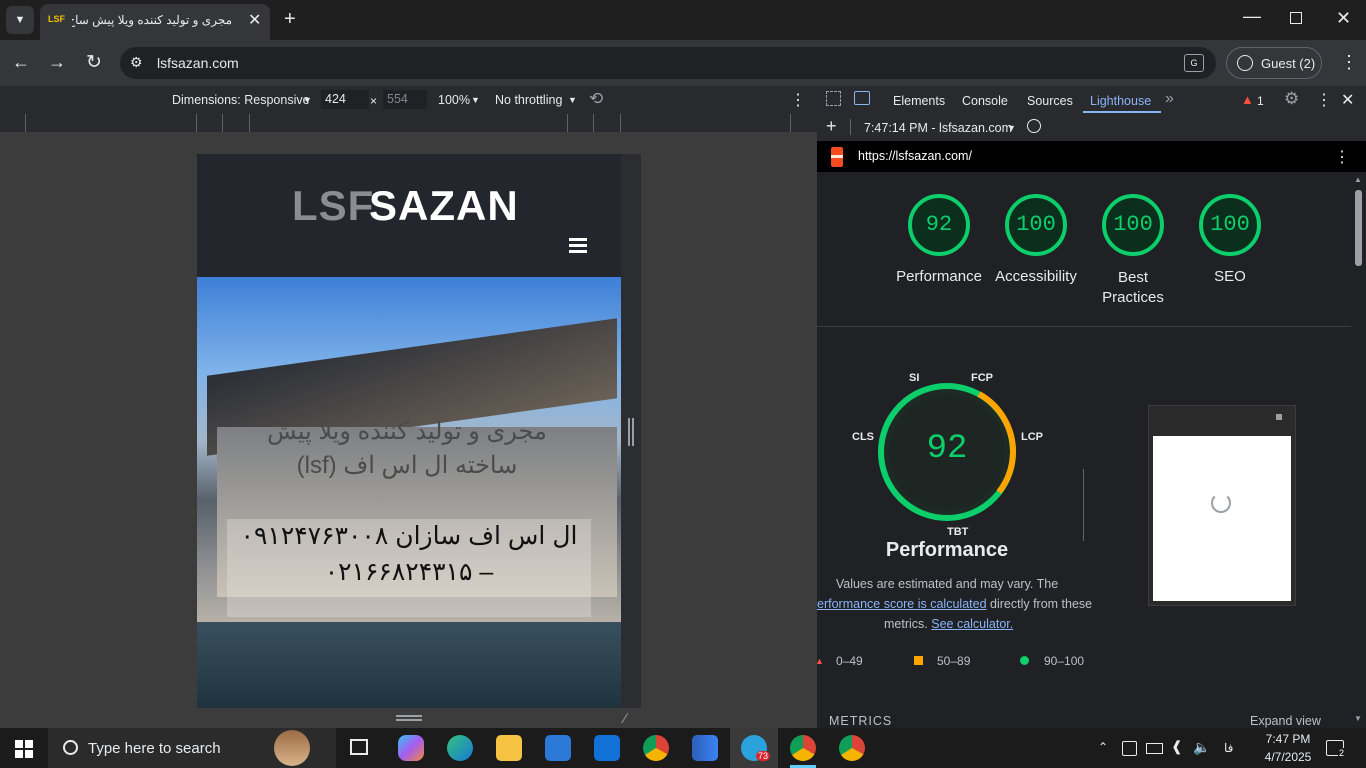 This screenshot has height=768, width=1366. Describe the element at coordinates (754, 748) in the screenshot. I see `telegram-taskbar-button: 73` at that location.